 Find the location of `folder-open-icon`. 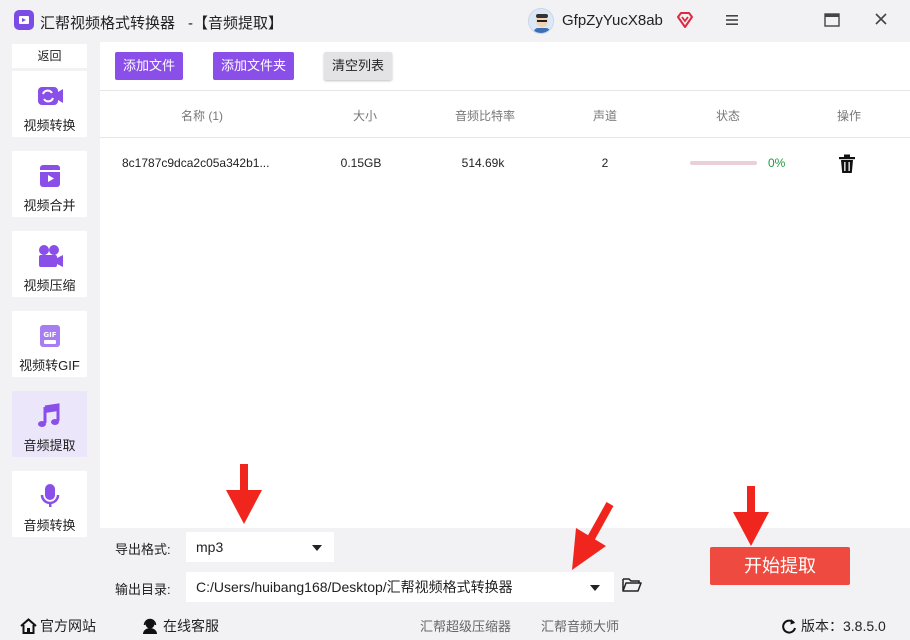

folder-open-icon is located at coordinates (632, 585).